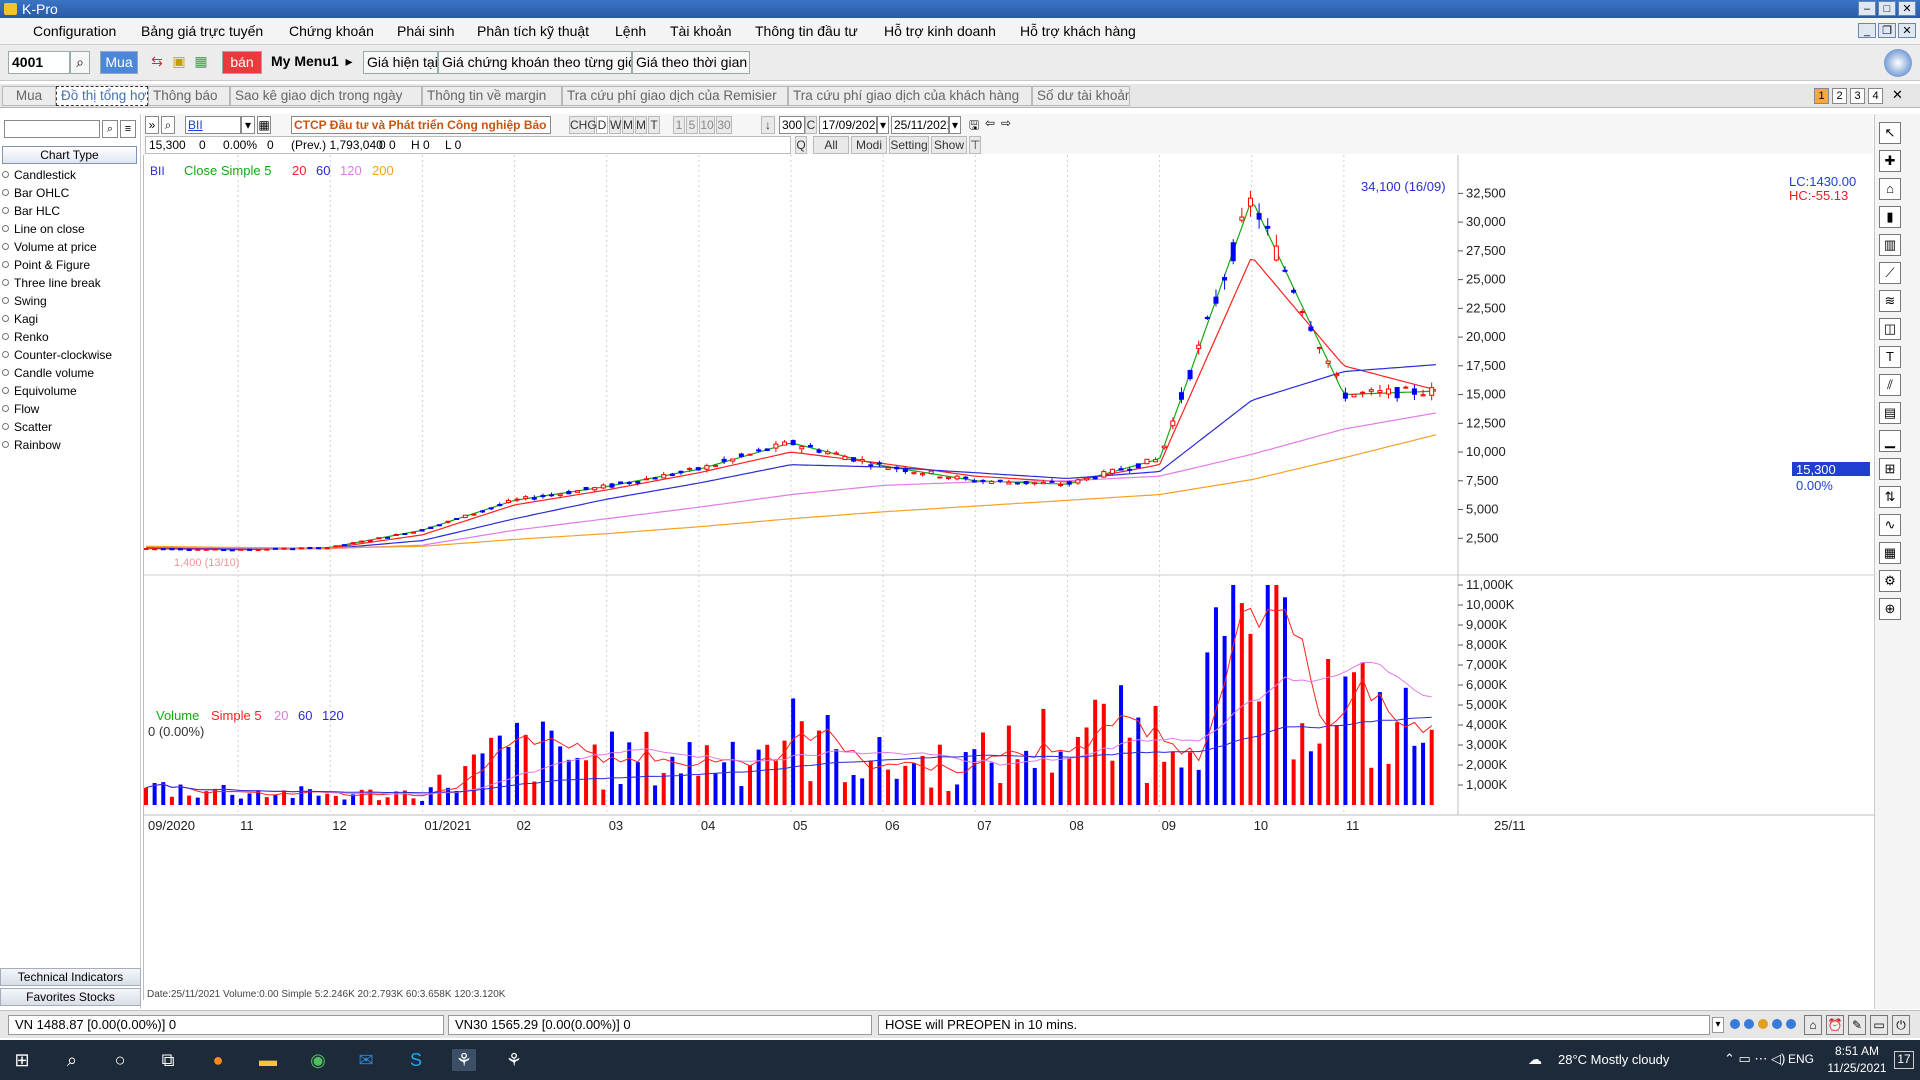  What do you see at coordinates (22, 1060) in the screenshot?
I see `windows-start-icon: ⊞` at bounding box center [22, 1060].